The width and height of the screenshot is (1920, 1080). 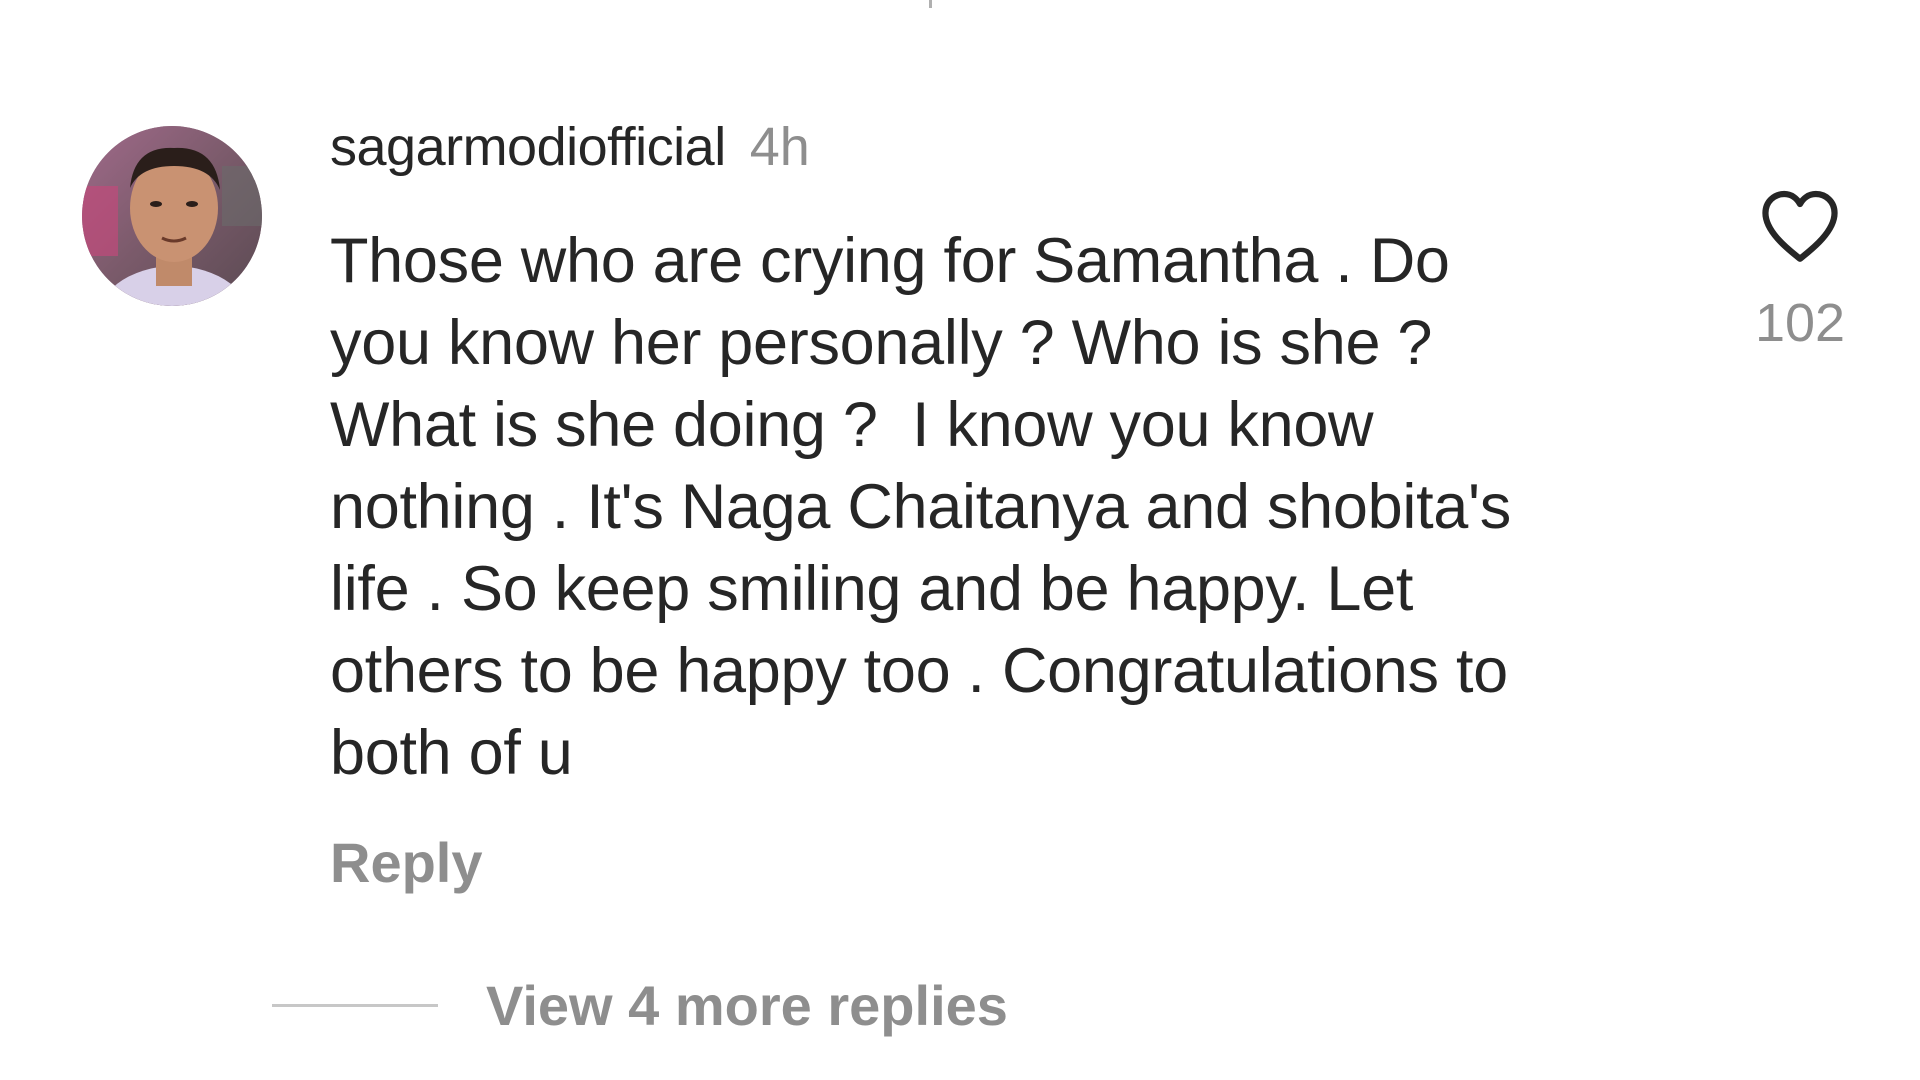 What do you see at coordinates (406, 862) in the screenshot?
I see `reply-button: Reply` at bounding box center [406, 862].